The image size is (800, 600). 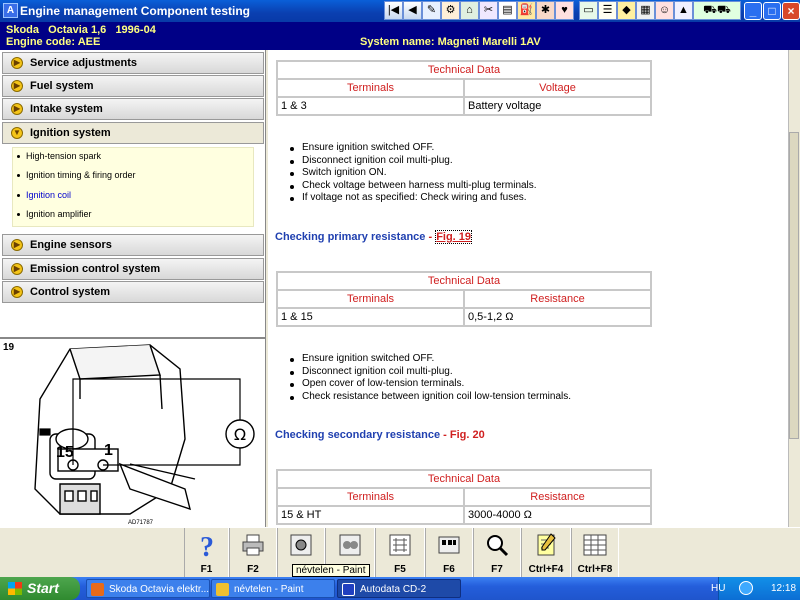 What do you see at coordinates (595, 545) in the screenshot?
I see `table-icon` at bounding box center [595, 545].